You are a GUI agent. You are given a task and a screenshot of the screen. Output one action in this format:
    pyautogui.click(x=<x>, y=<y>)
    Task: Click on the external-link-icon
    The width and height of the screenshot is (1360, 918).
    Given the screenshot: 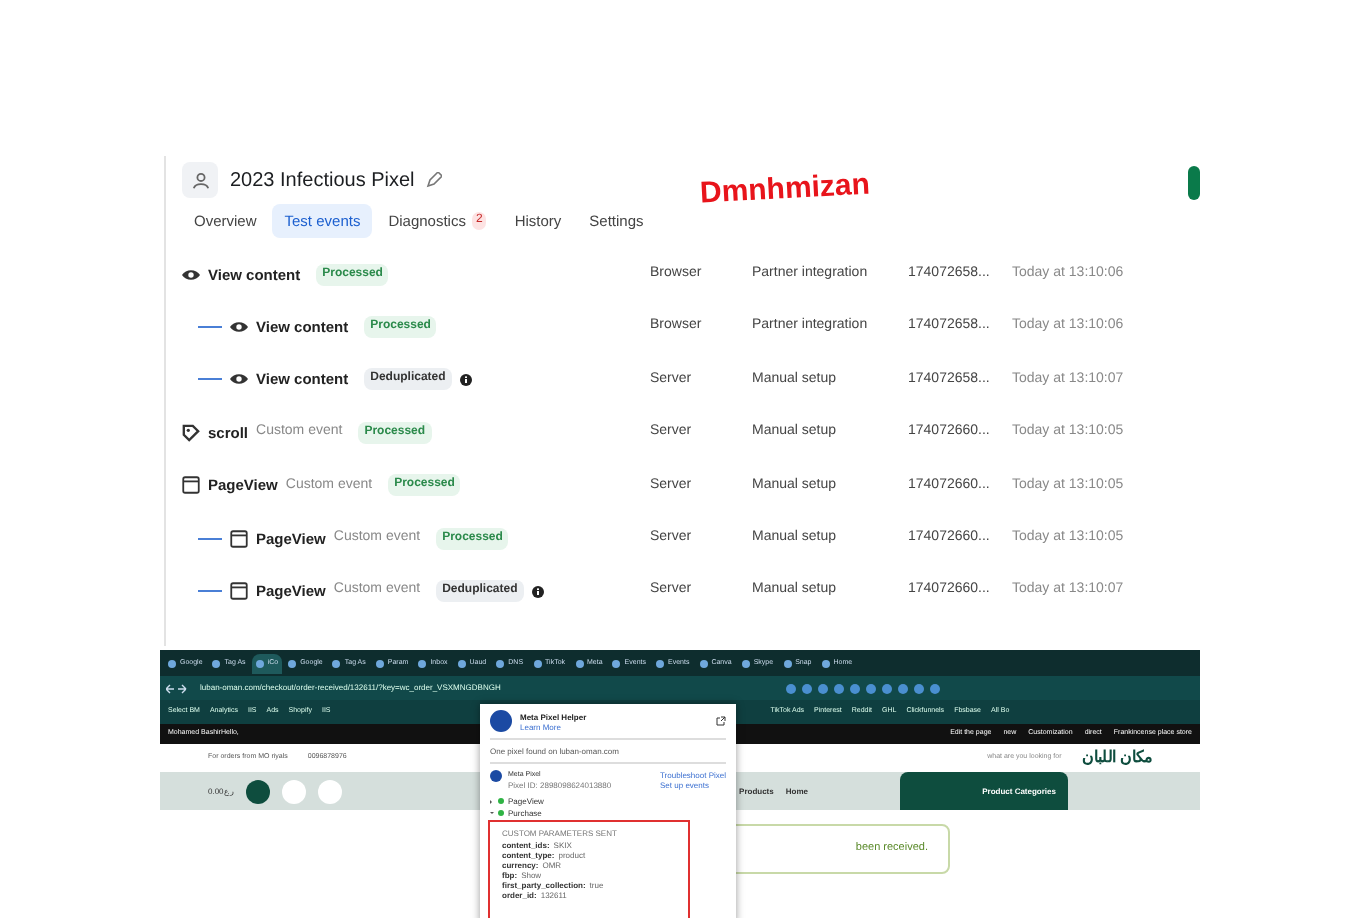 What is the action you would take?
    pyautogui.click(x=721, y=721)
    